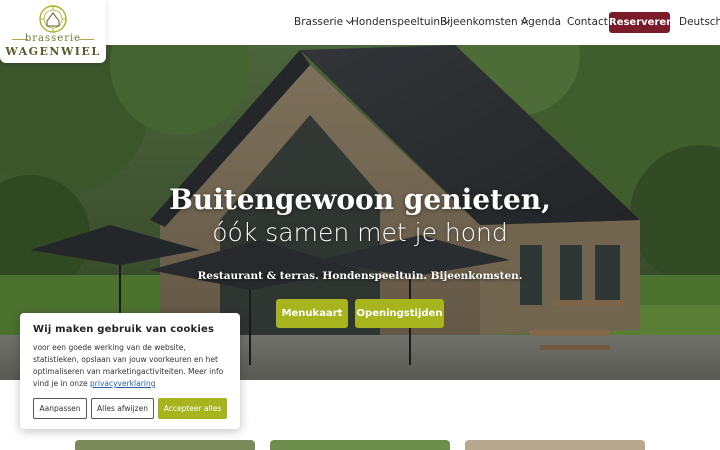 The width and height of the screenshot is (720, 450). Describe the element at coordinates (192, 408) in the screenshot. I see `accept-all-button: Accepteer alles` at that location.